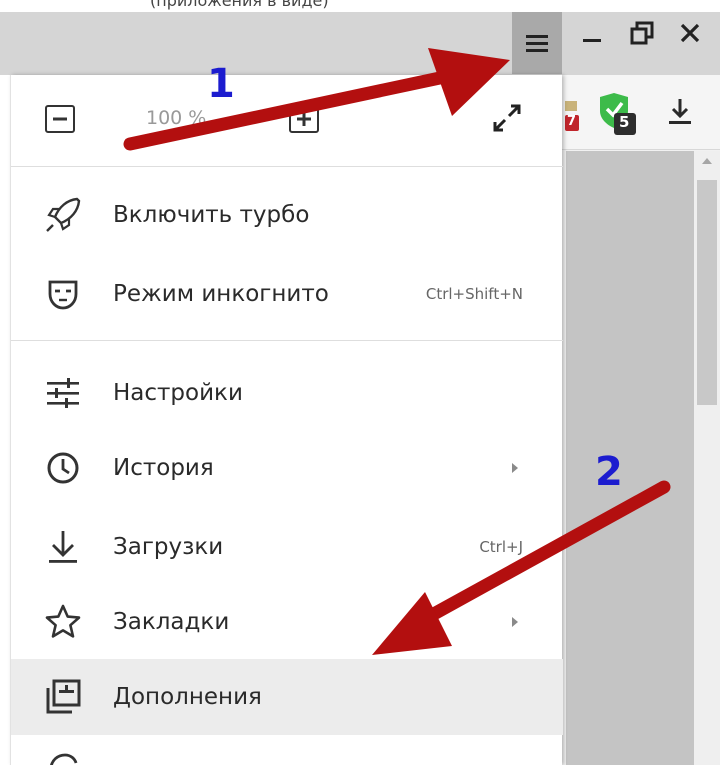 Image resolution: width=720 pixels, height=765 pixels. Describe the element at coordinates (287, 393) in the screenshot. I see `menu-item-settings: Настройки` at that location.